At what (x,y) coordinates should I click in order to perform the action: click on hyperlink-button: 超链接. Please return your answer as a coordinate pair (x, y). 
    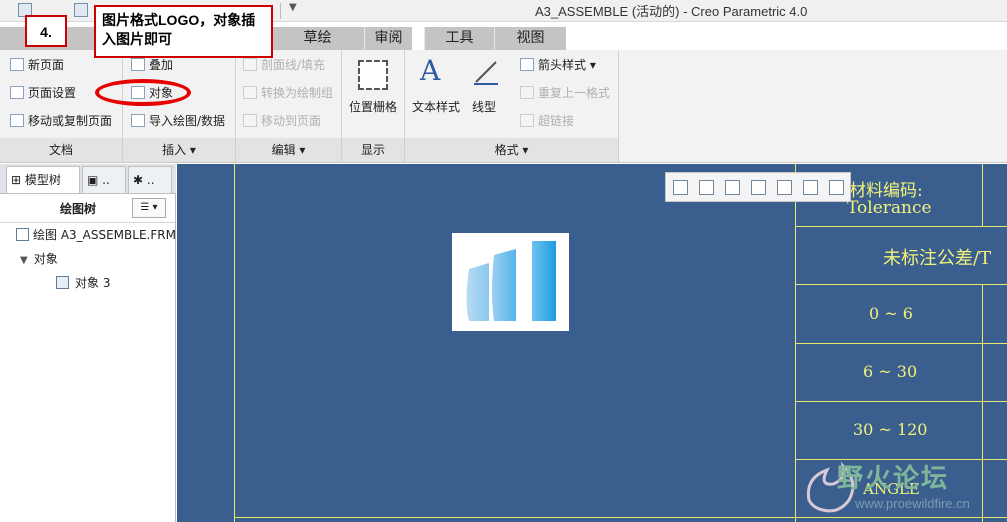
    Looking at the image, I should click on (547, 121).